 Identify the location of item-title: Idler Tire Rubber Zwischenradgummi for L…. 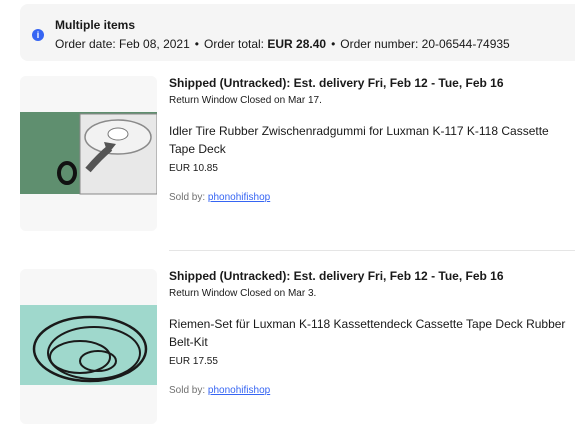
(369, 140).